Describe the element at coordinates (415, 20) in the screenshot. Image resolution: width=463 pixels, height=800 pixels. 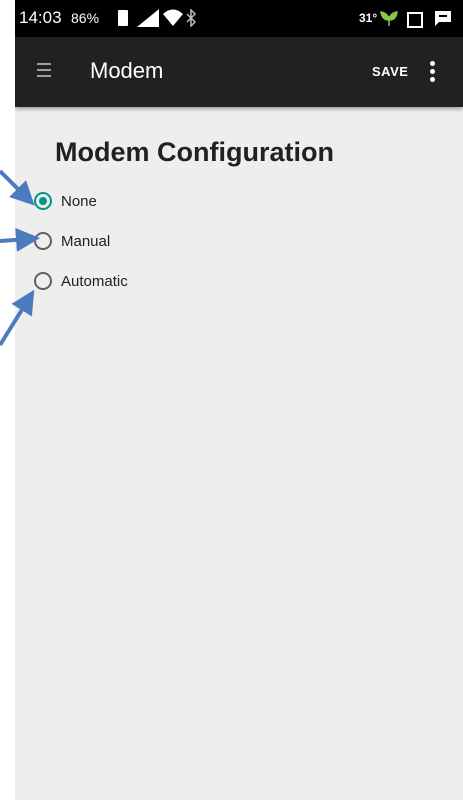
I see `square-icon` at that location.